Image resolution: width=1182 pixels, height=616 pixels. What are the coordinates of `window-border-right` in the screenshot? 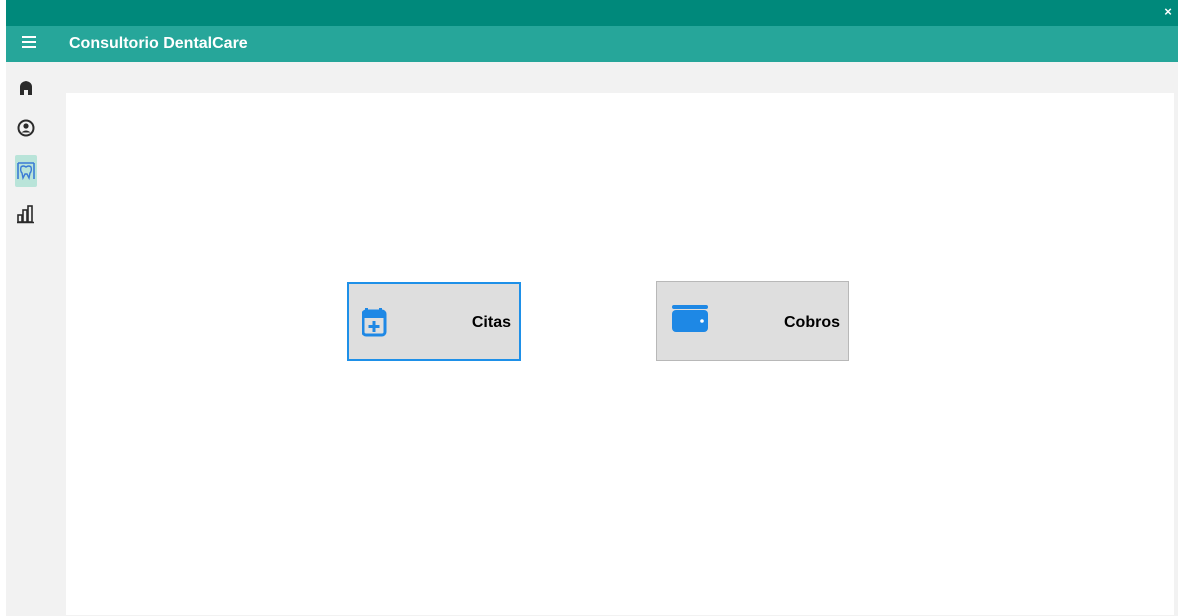 It's located at (1180, 308).